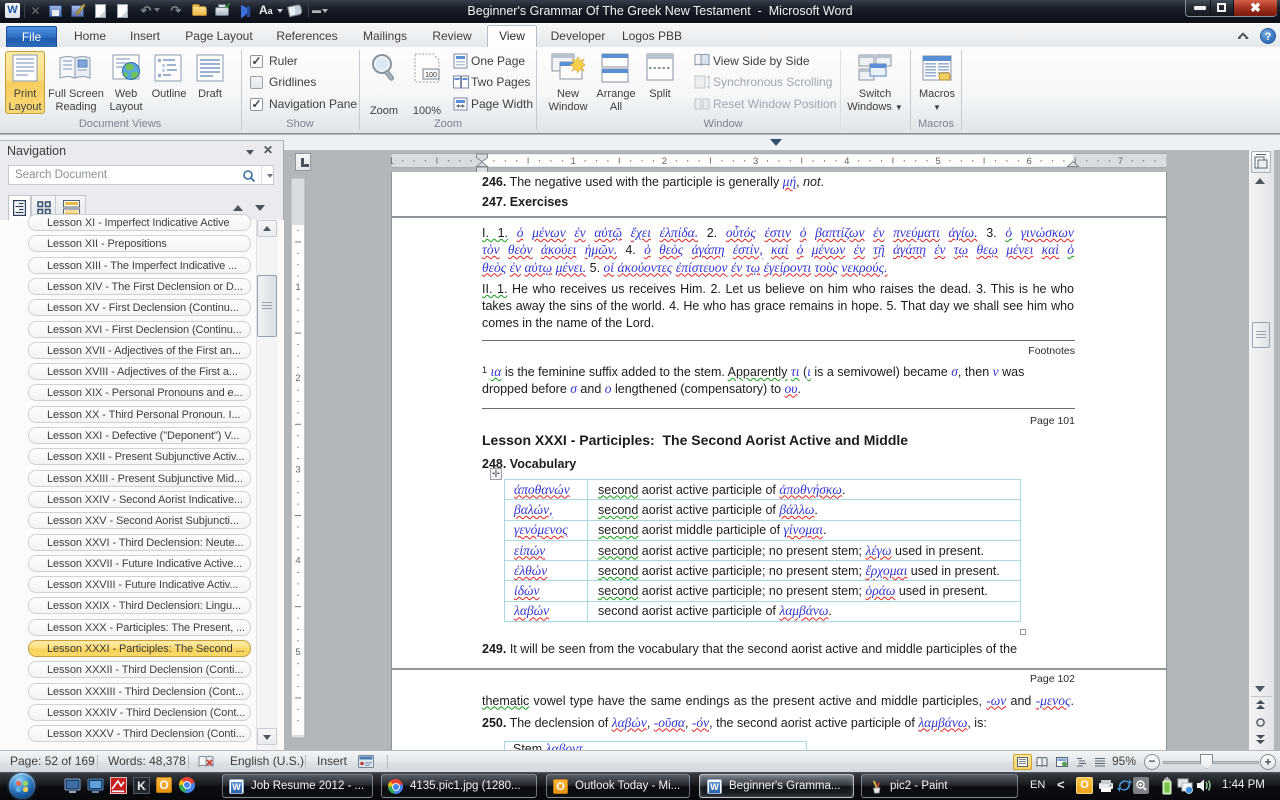 This screenshot has height=800, width=1280. I want to click on svg-text: 100, so click(431, 75).